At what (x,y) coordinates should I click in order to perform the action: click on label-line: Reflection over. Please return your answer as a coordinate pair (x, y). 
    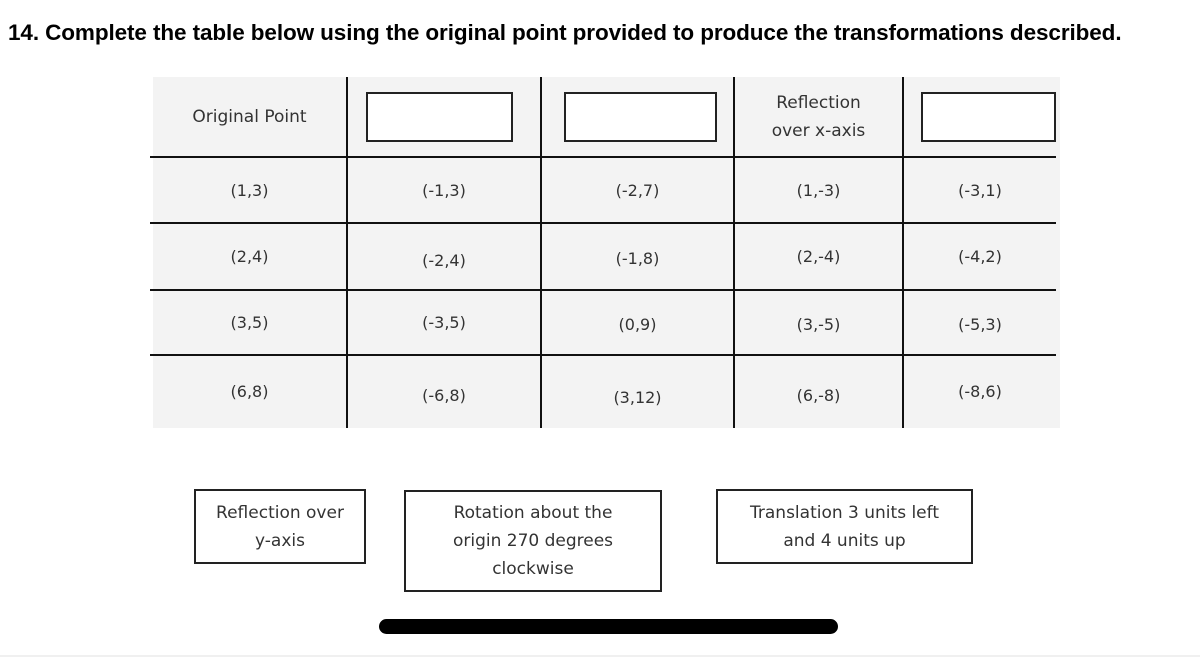
    Looking at the image, I should click on (280, 512).